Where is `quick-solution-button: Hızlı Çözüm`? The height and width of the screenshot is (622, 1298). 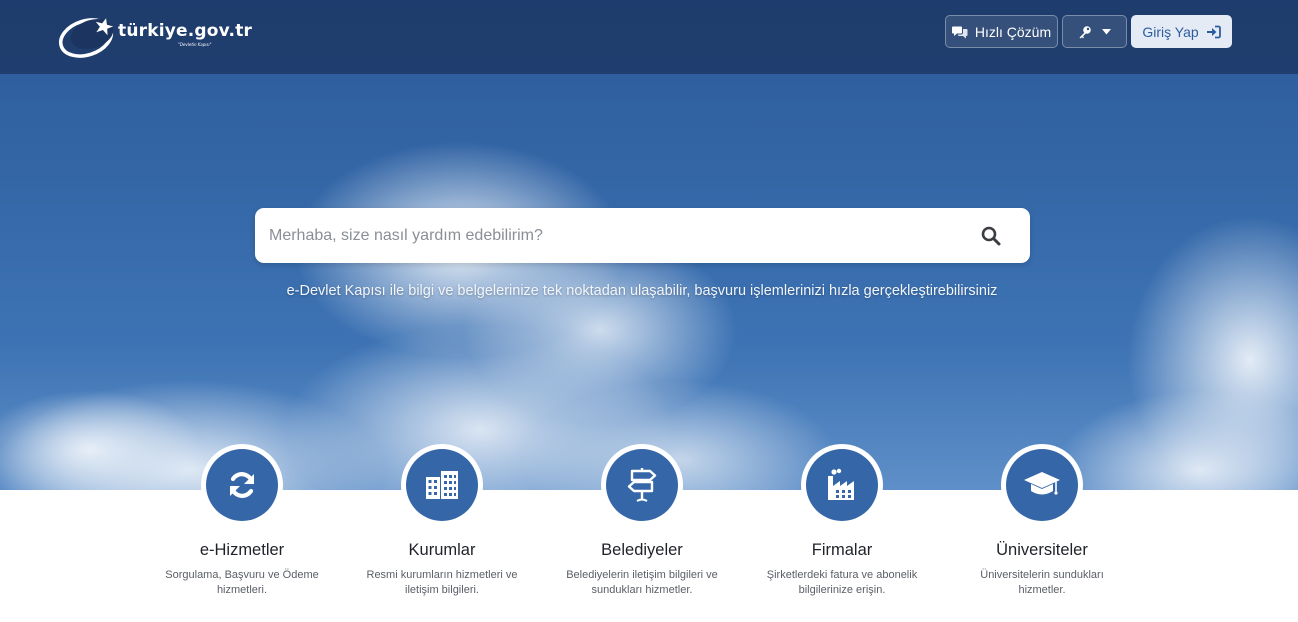
quick-solution-button: Hızlı Çözüm is located at coordinates (1001, 31).